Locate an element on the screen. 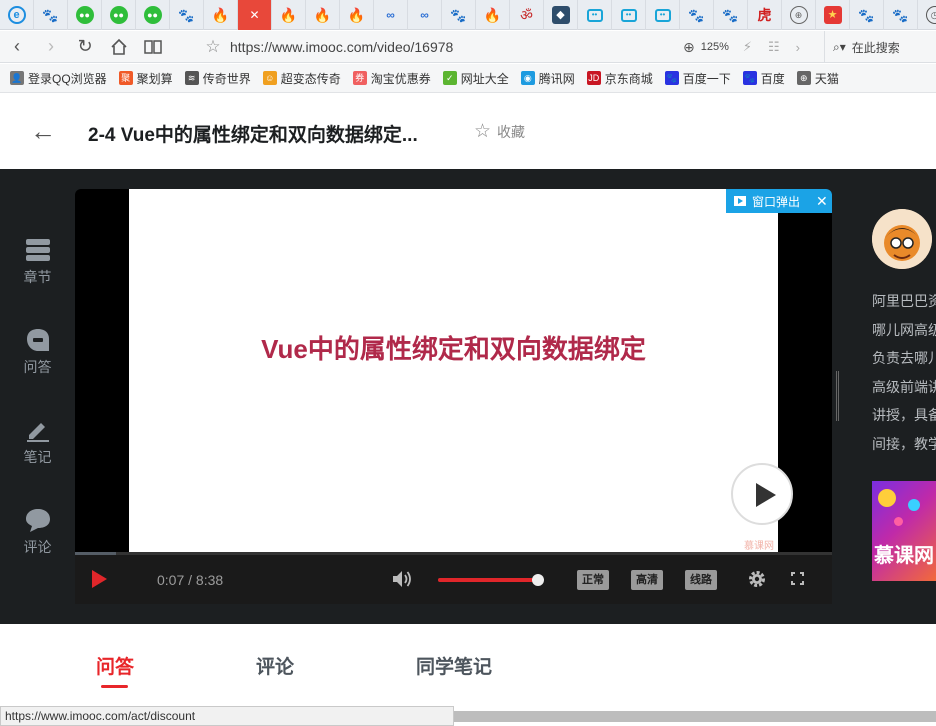 This screenshot has width=936, height=726. popout-label: 窗口弹出 is located at coordinates (776, 201).